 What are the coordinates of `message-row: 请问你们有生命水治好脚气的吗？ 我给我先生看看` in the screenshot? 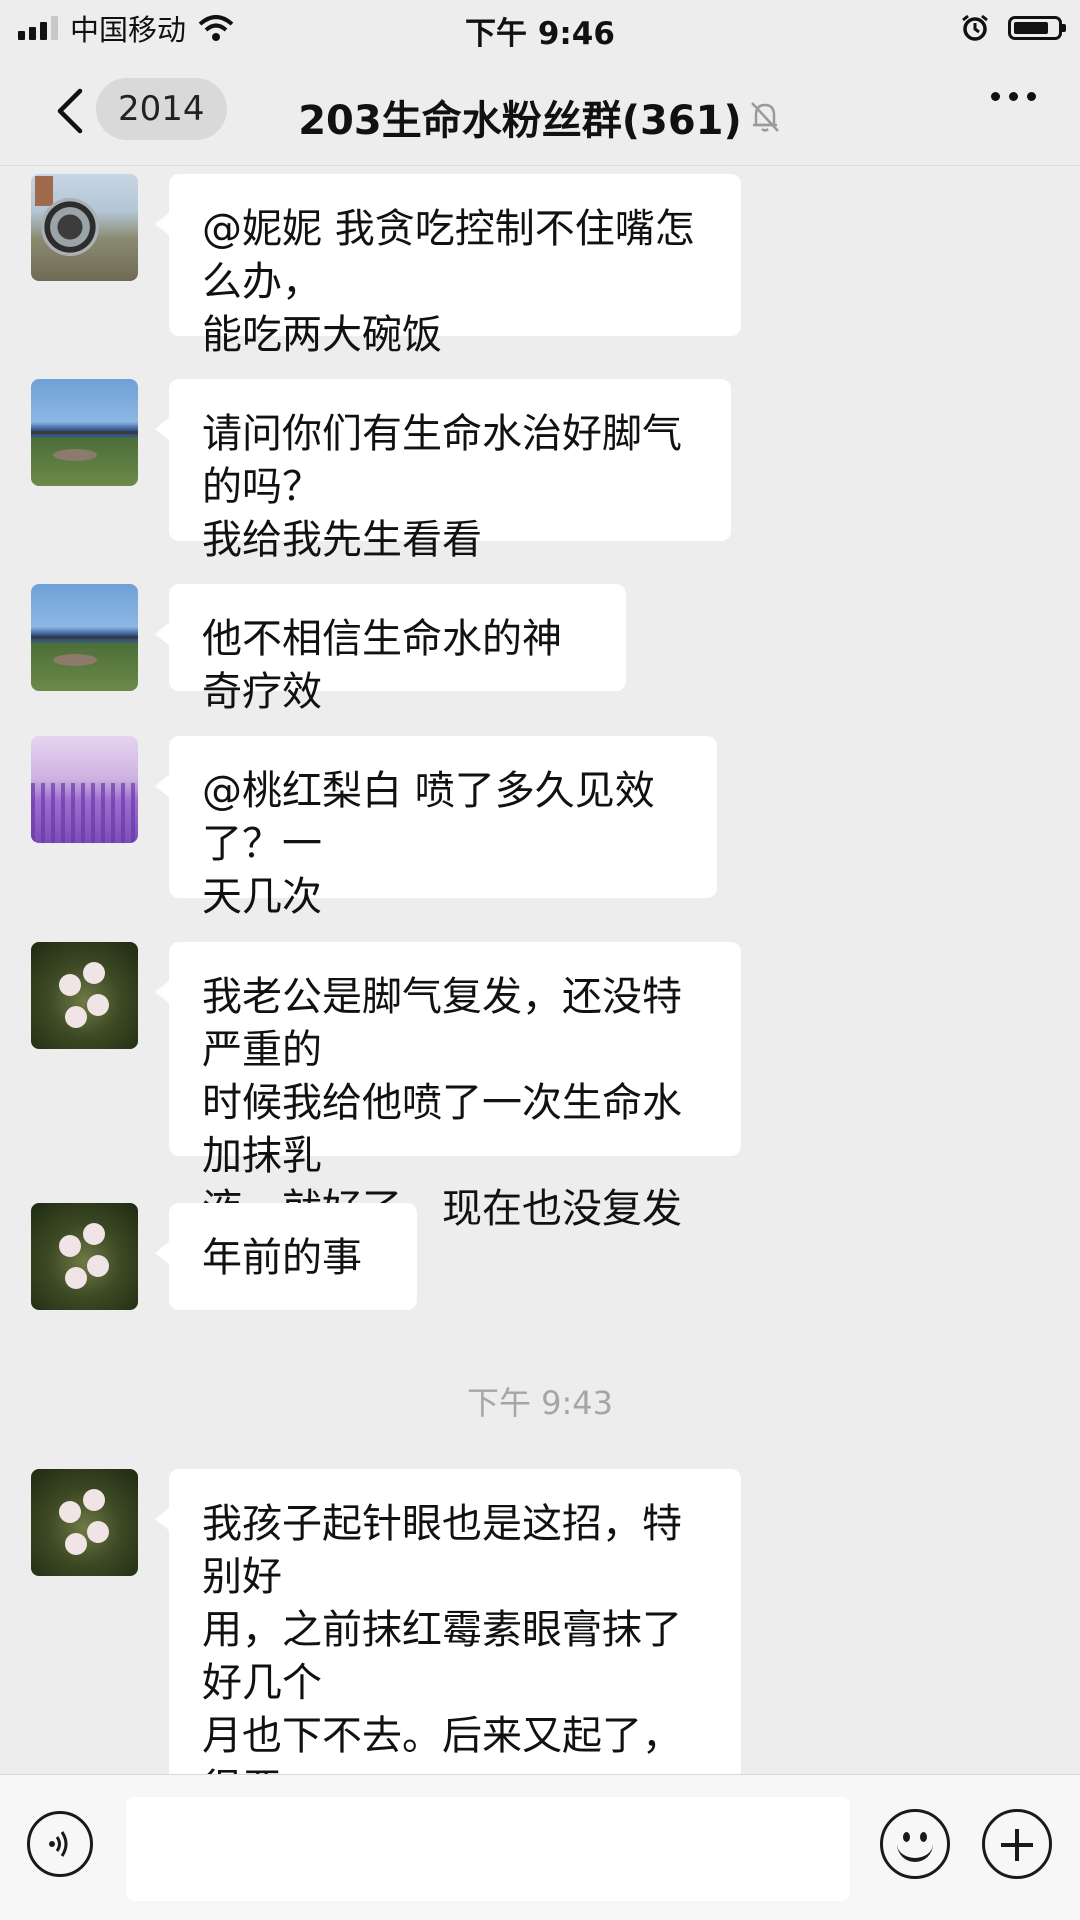 It's located at (531, 471).